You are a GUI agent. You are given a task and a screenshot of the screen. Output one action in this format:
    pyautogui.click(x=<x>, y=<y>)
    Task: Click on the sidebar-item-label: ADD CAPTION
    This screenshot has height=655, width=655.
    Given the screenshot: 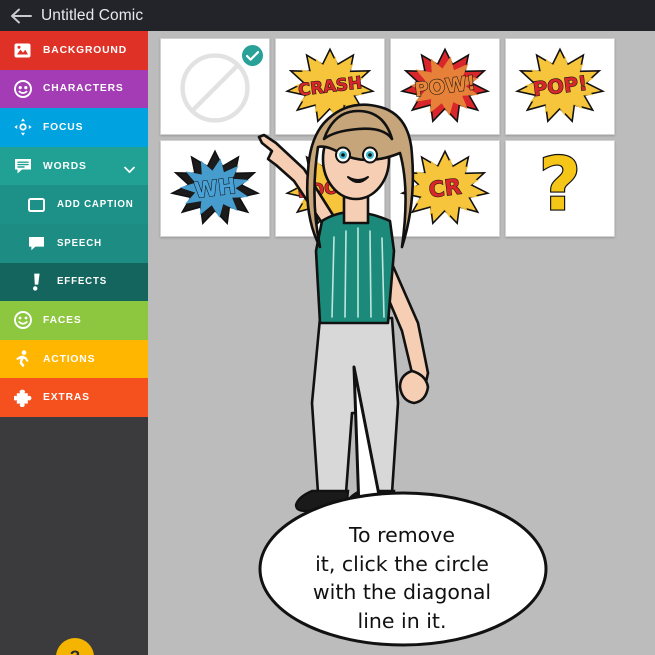 What is the action you would take?
    pyautogui.click(x=95, y=205)
    